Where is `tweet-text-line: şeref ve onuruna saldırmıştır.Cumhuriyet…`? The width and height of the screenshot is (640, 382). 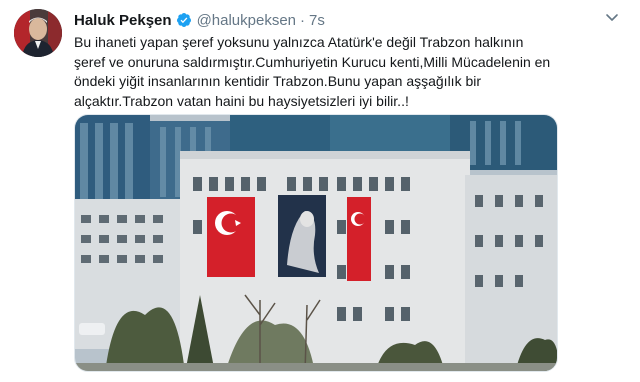 tweet-text-line: şeref ve onuruna saldırmıştır.Cumhuriyet… is located at coordinates (312, 61).